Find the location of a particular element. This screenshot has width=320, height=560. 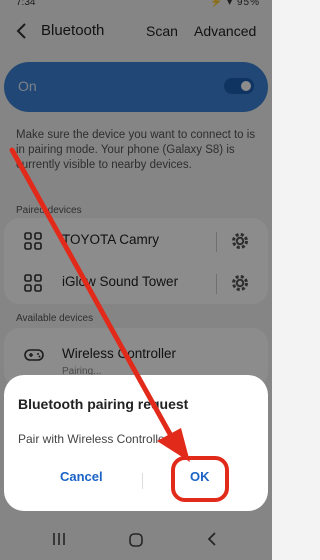

cancel-button: Cancel is located at coordinates (81, 476).